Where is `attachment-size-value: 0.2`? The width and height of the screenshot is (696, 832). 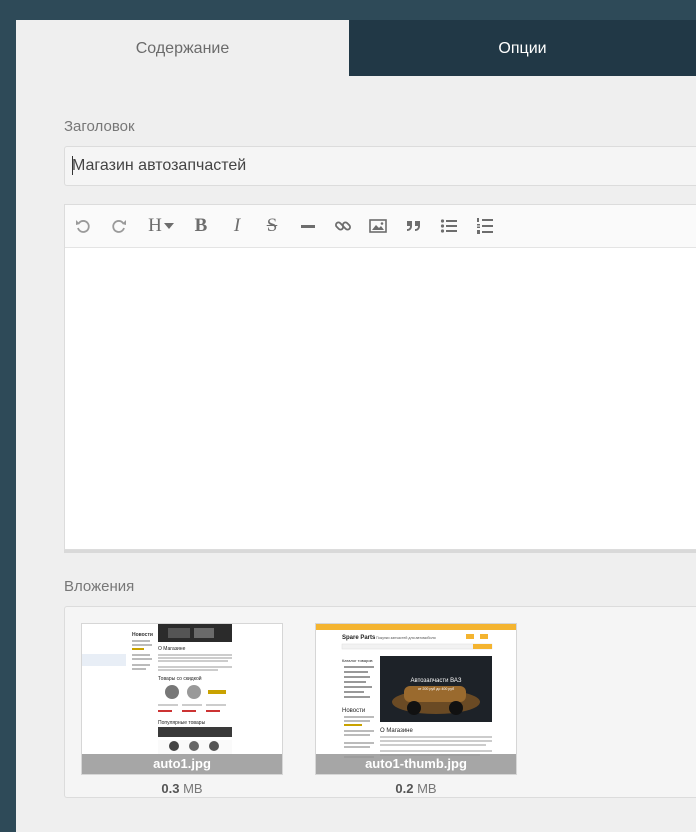 attachment-size-value: 0.2 is located at coordinates (404, 788).